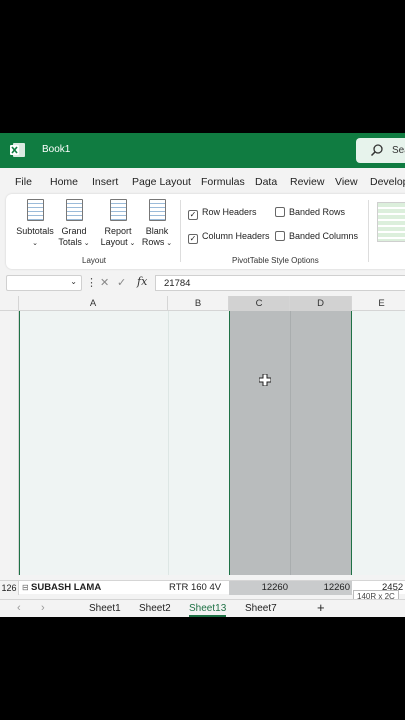  What do you see at coordinates (229, 212) in the screenshot?
I see `row-headers-label: Row Headers` at bounding box center [229, 212].